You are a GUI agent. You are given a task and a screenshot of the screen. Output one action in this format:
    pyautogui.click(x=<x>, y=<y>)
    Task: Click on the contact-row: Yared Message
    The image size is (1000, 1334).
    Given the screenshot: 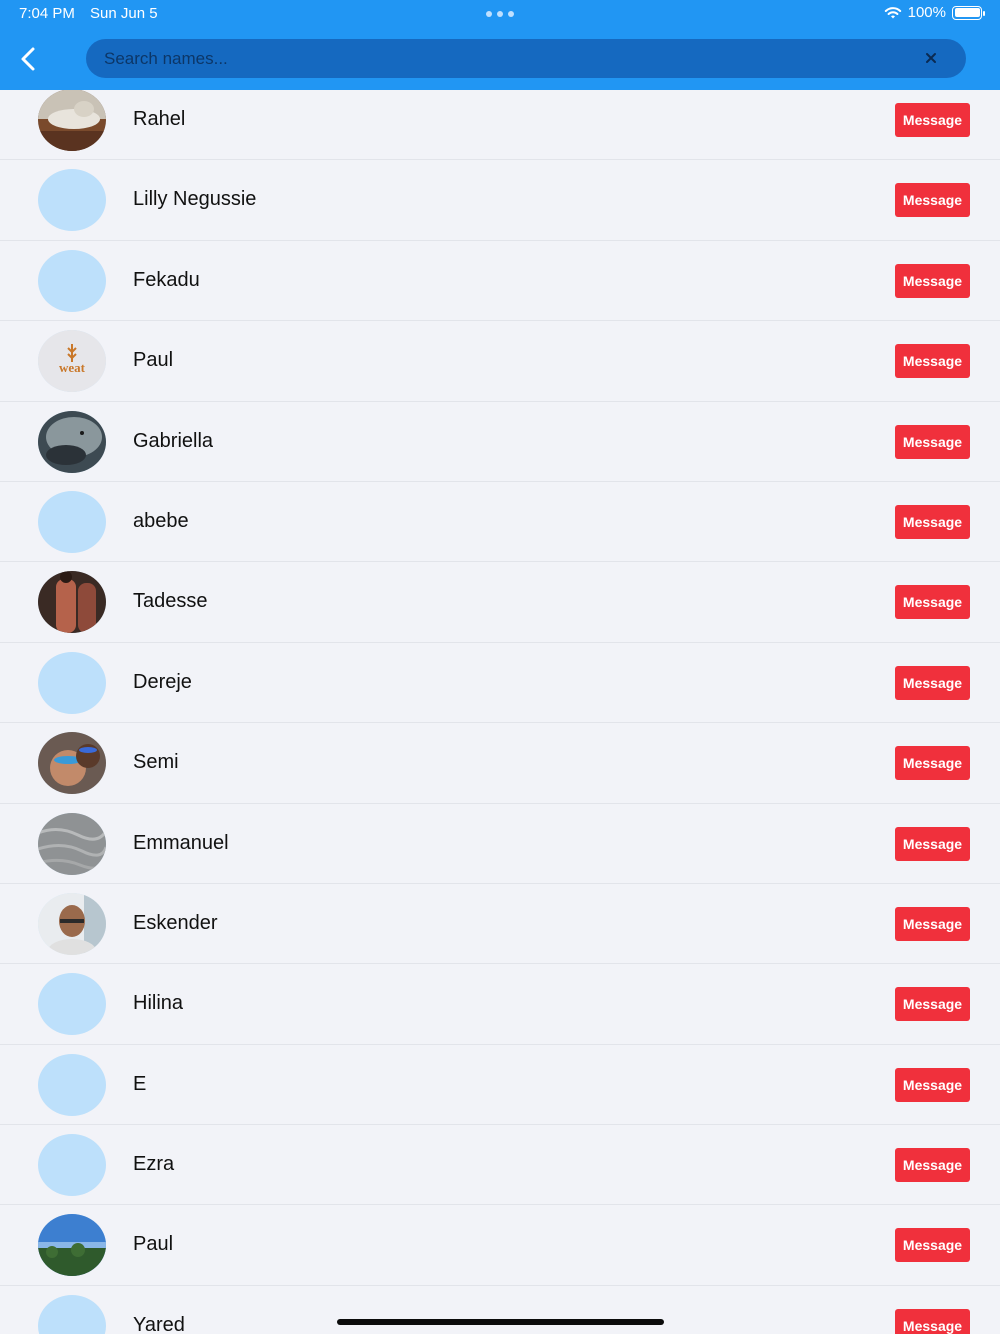 What is the action you would take?
    pyautogui.click(x=500, y=1310)
    